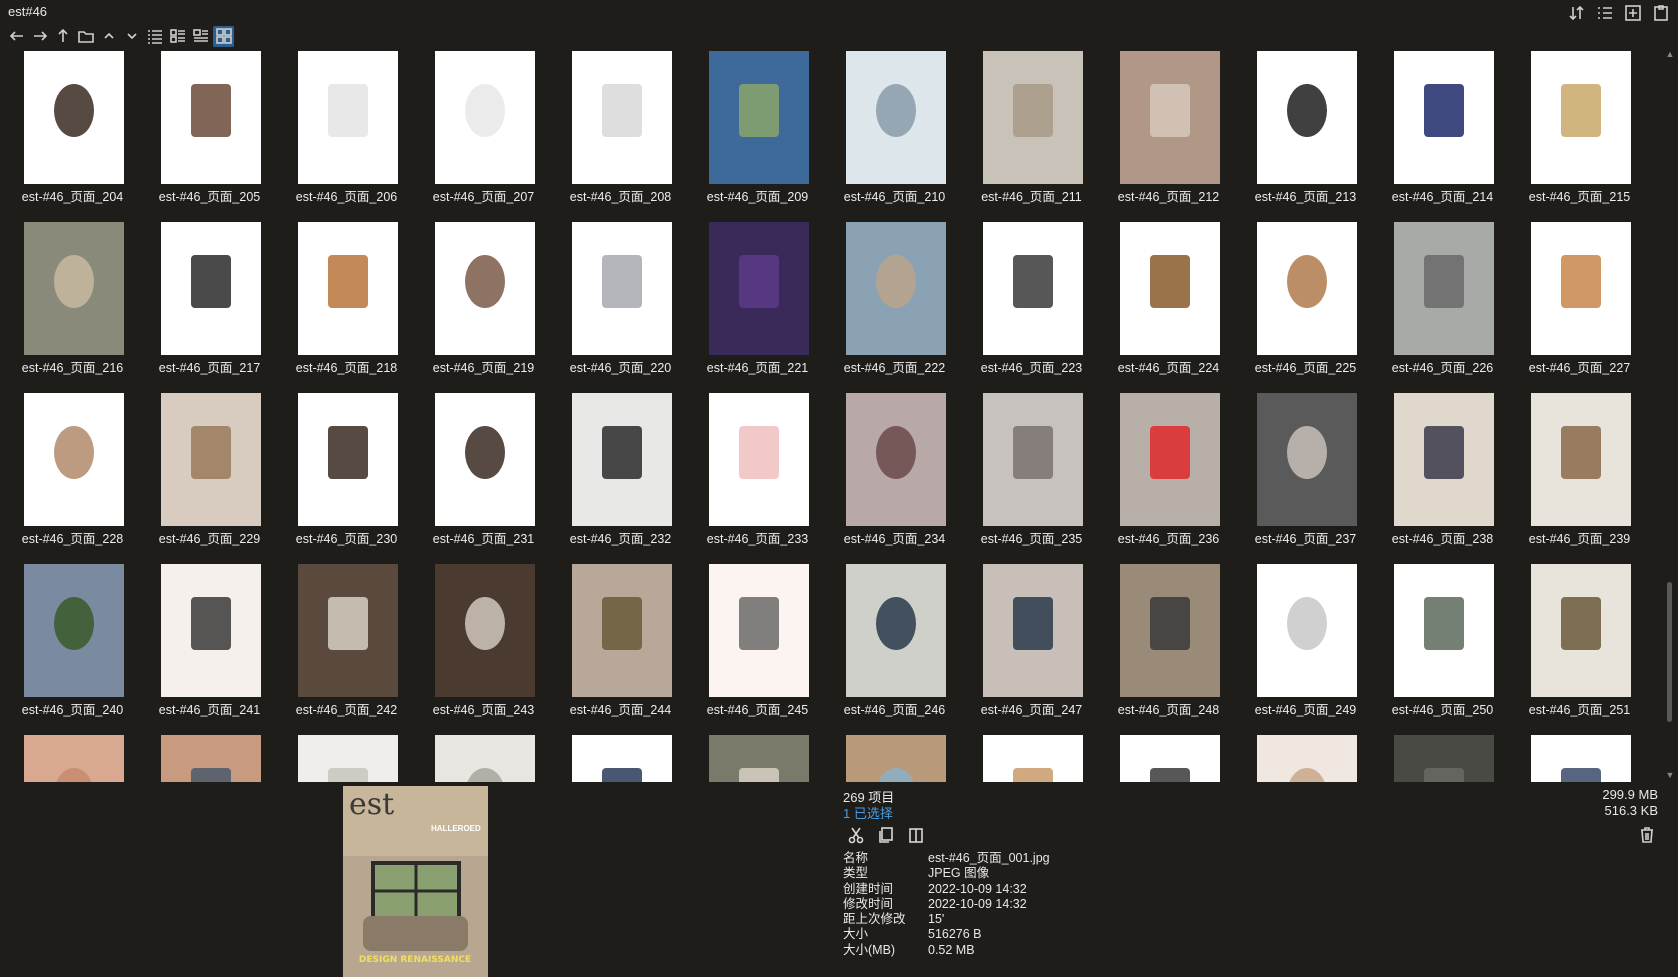  What do you see at coordinates (869, 949) in the screenshot?
I see `property-key: 大小(MB)` at bounding box center [869, 949].